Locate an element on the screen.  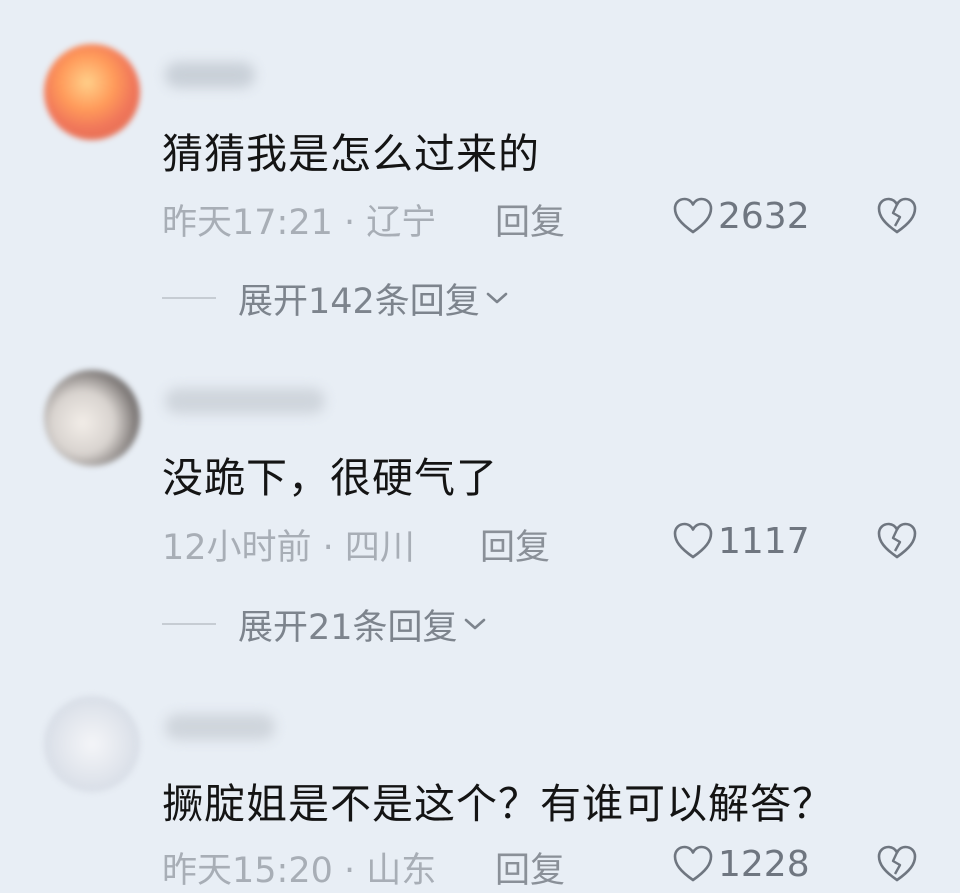
comment-meta: 昨天17:21 · 辽宁 is located at coordinates (299, 223).